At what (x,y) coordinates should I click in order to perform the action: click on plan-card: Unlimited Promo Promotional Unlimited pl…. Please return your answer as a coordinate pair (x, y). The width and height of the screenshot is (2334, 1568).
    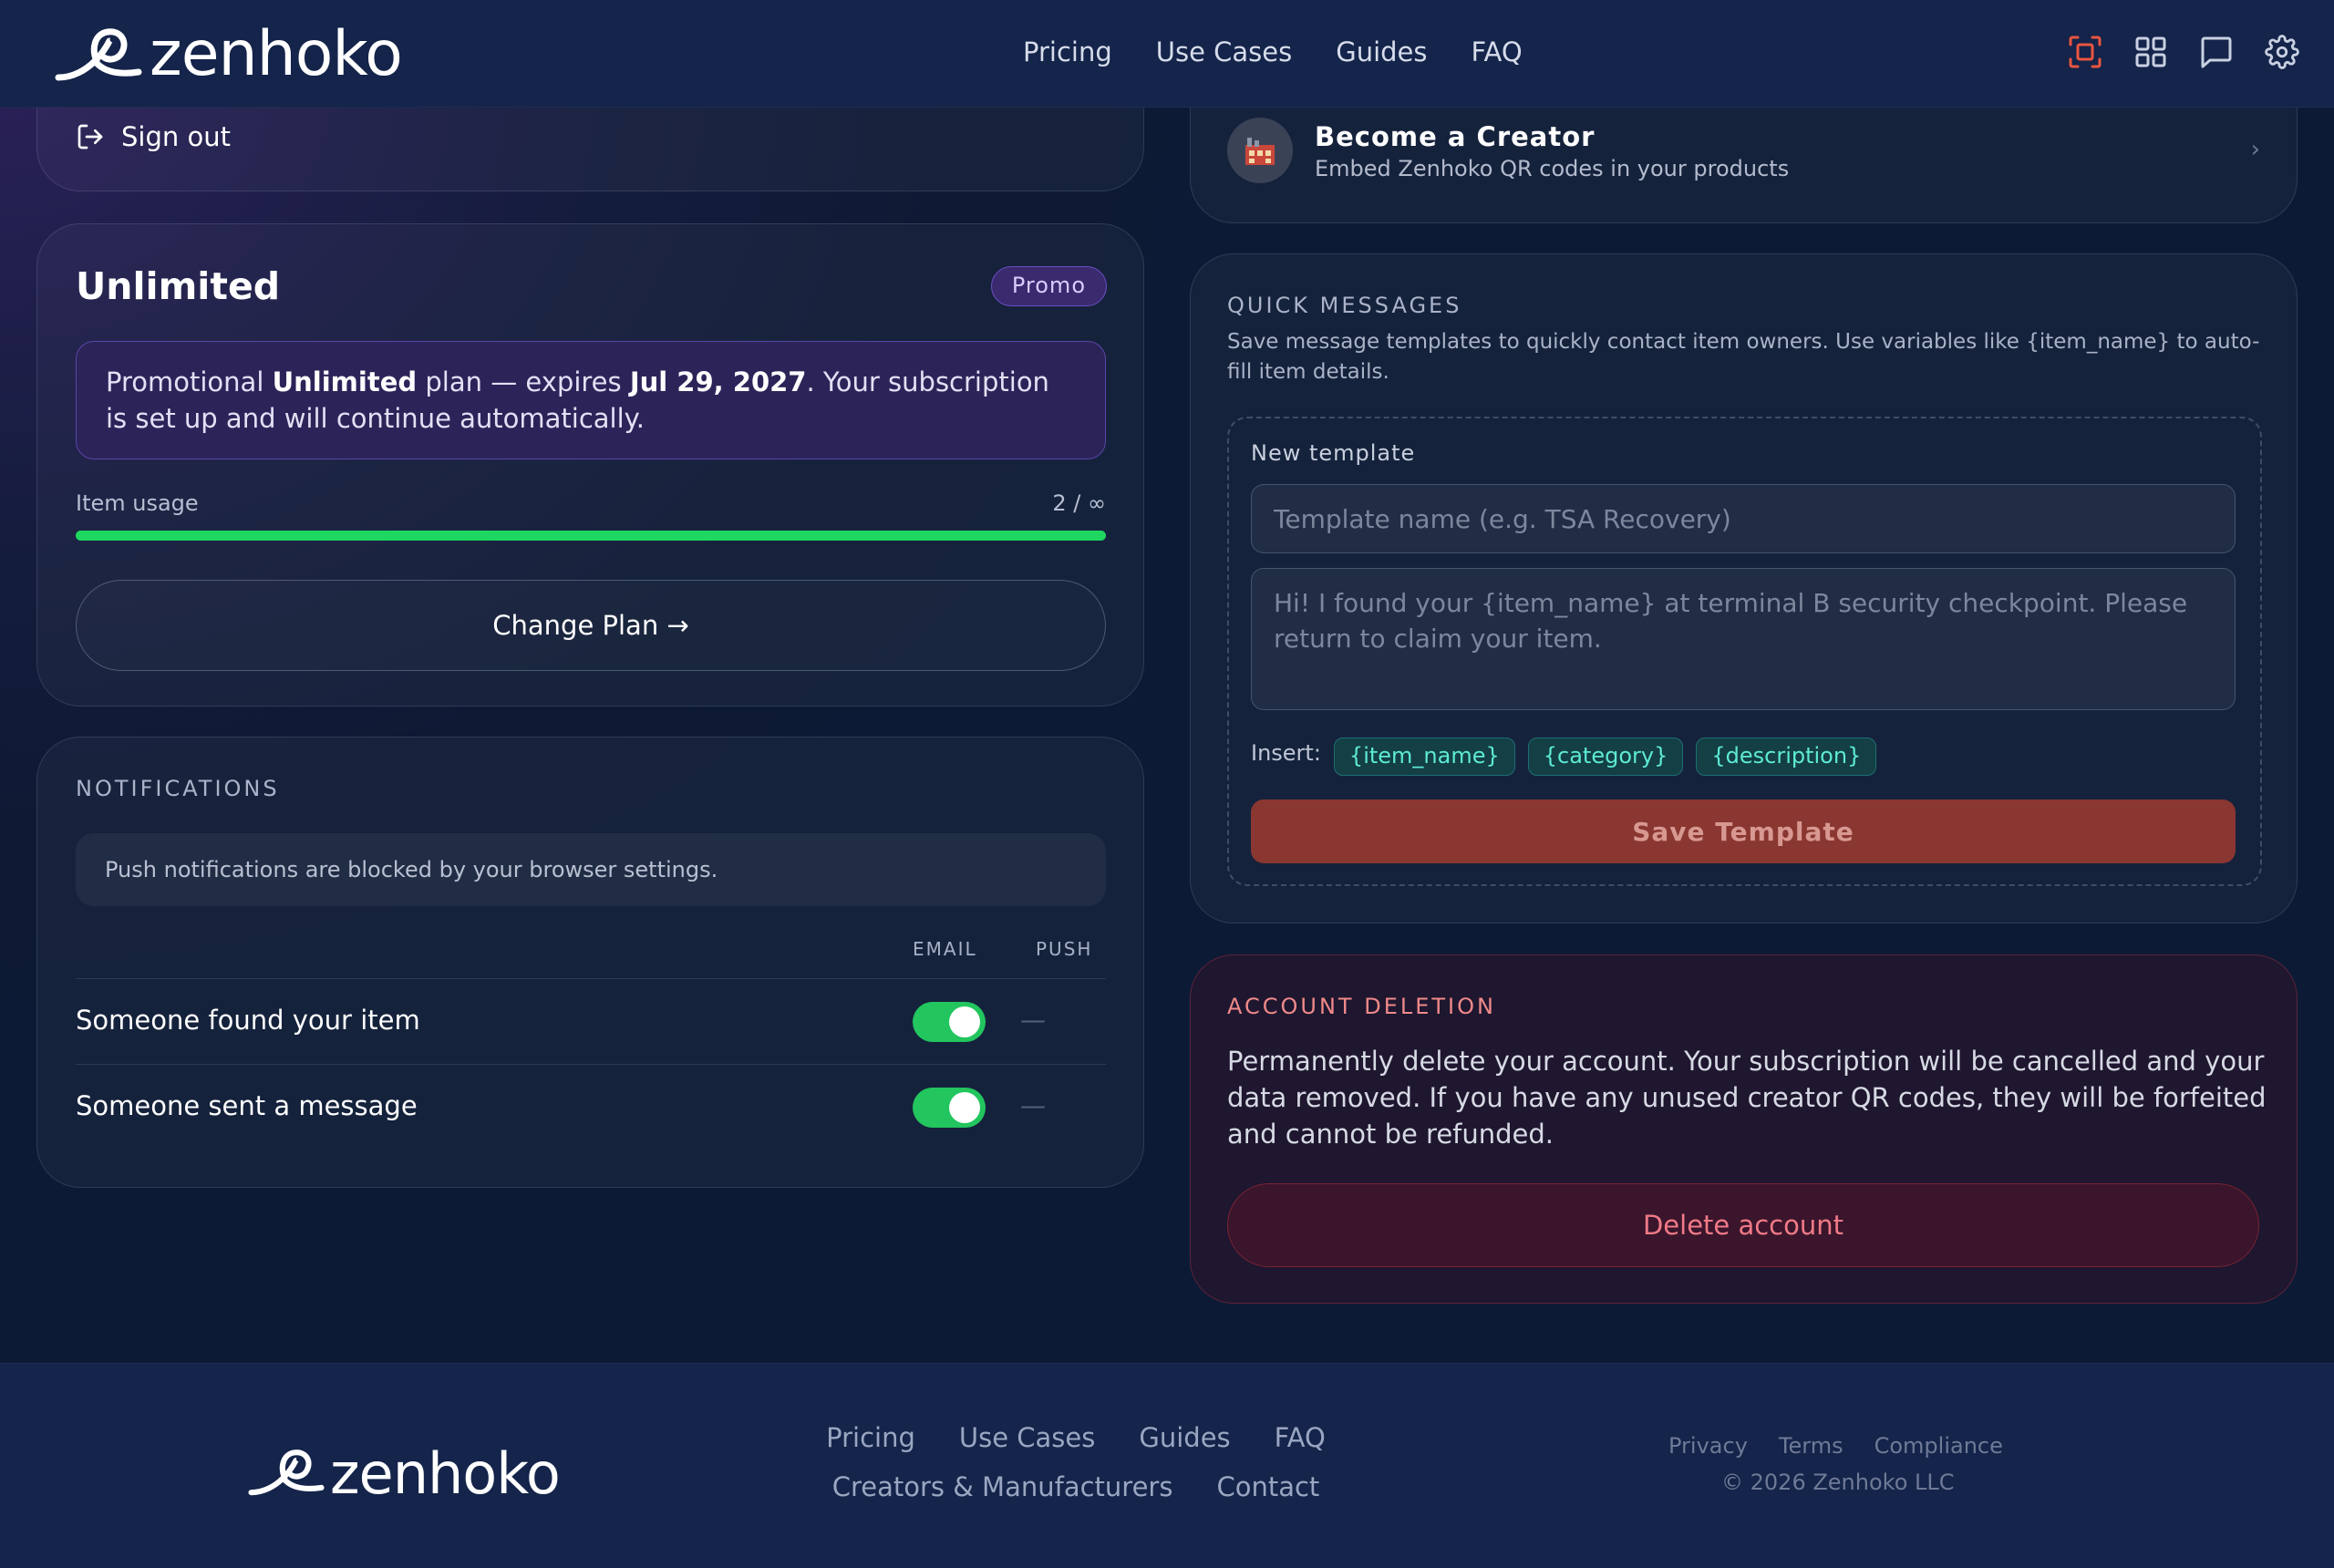
    Looking at the image, I should click on (590, 465).